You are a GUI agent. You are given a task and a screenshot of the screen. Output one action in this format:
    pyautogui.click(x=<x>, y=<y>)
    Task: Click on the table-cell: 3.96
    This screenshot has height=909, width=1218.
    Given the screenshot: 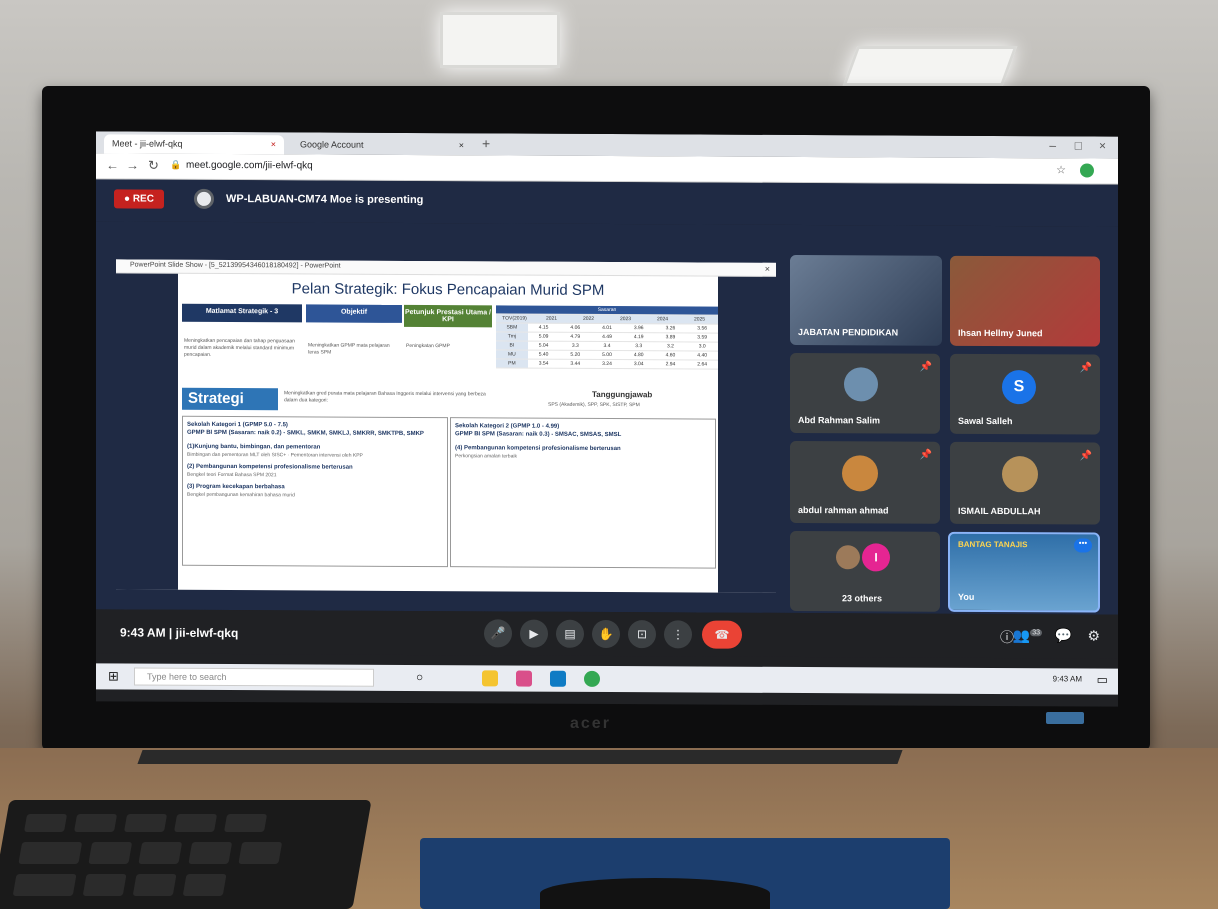 What is the action you would take?
    pyautogui.click(x=638, y=328)
    